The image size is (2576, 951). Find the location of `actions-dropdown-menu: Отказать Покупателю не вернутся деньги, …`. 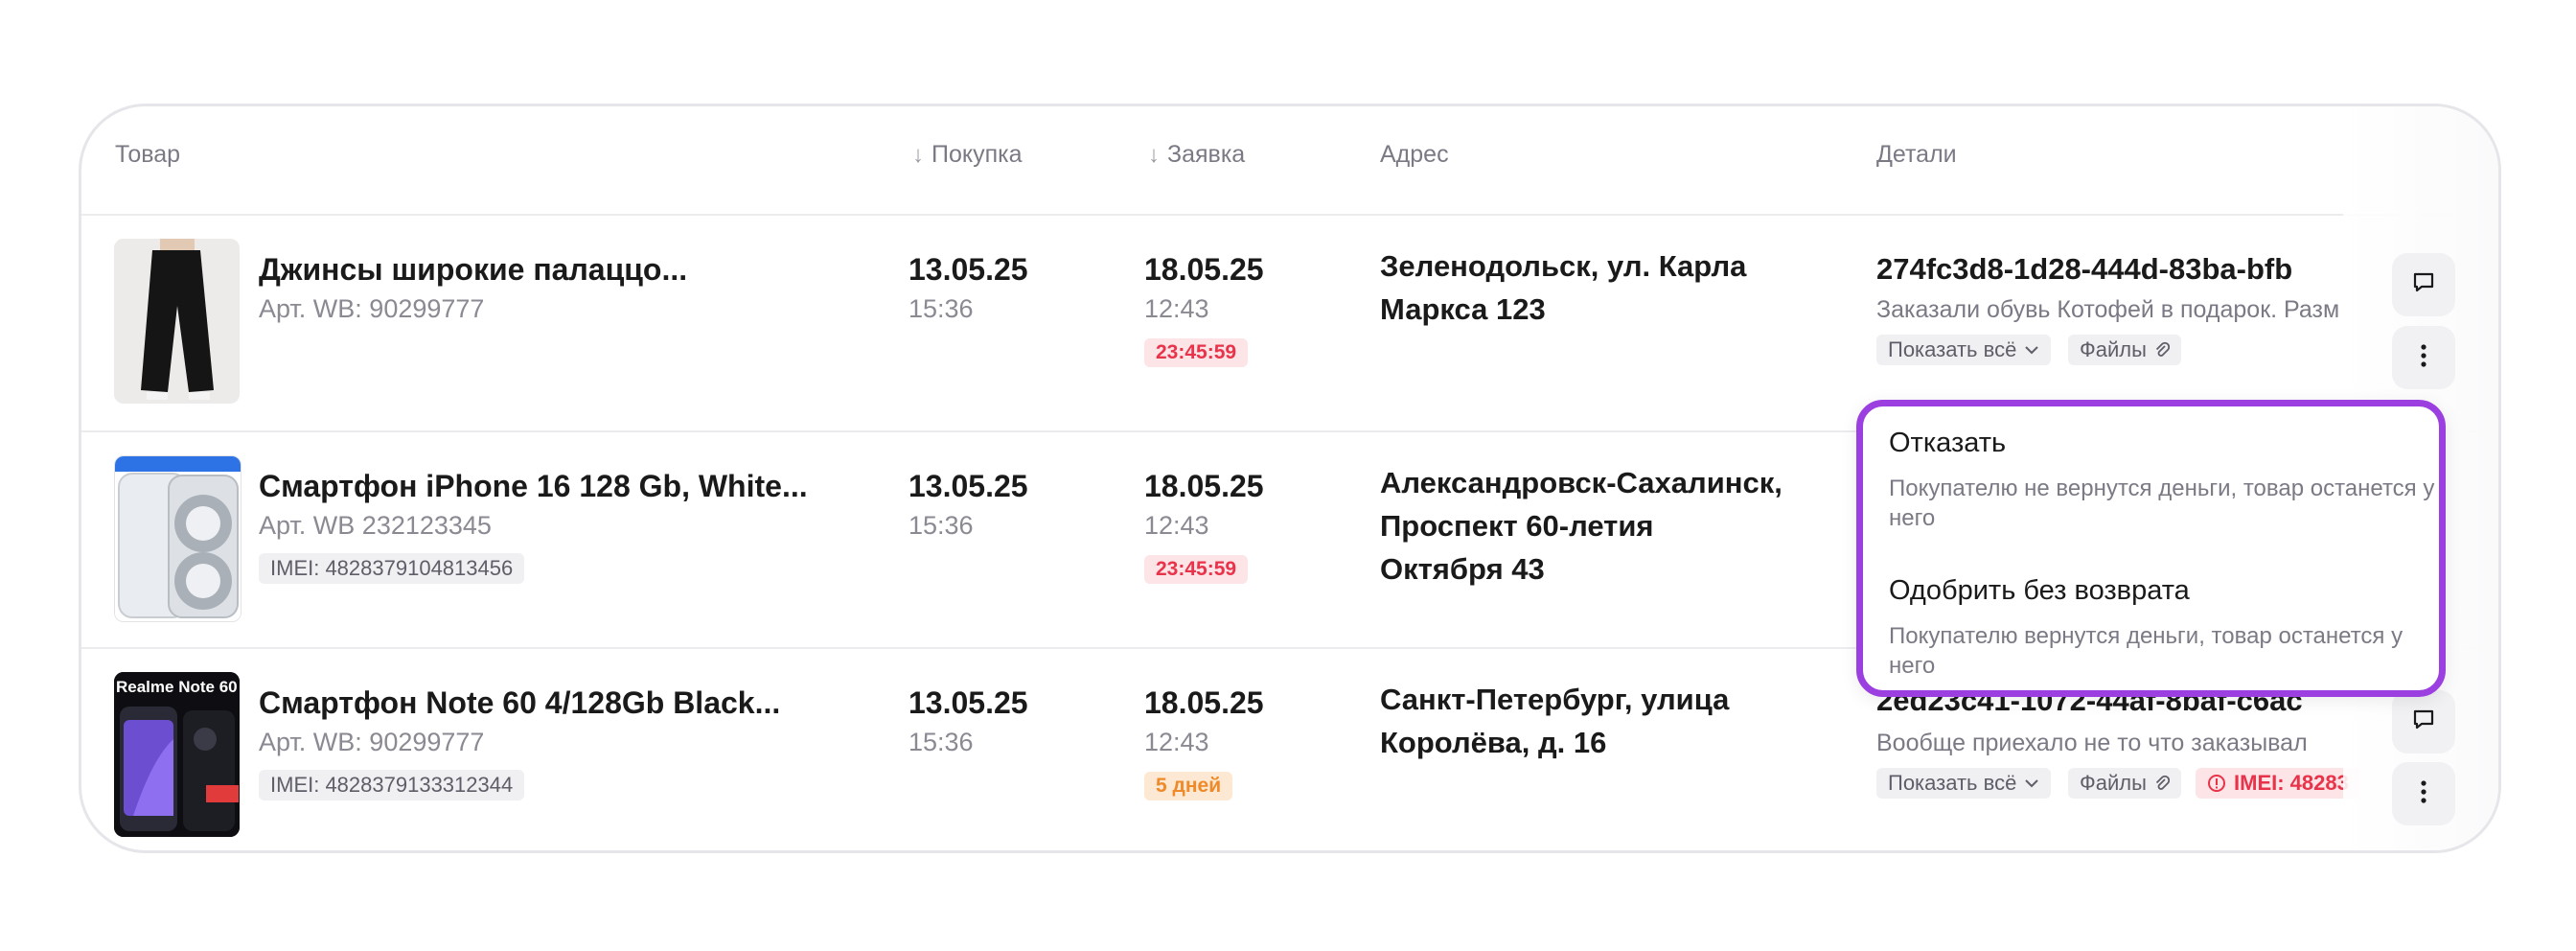

actions-dropdown-menu: Отказать Покупателю не вернутся деньги, … is located at coordinates (2151, 548).